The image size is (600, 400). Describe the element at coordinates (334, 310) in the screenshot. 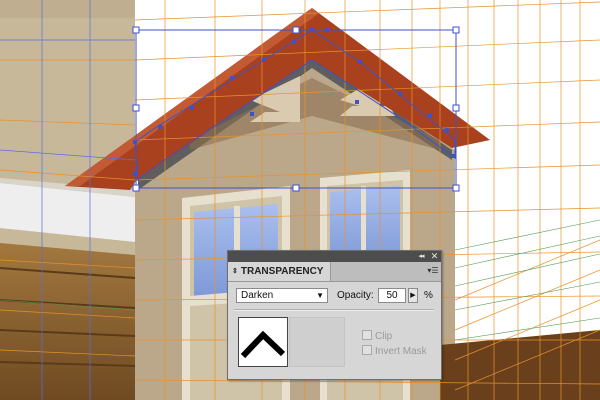

I see `panel-divider` at that location.